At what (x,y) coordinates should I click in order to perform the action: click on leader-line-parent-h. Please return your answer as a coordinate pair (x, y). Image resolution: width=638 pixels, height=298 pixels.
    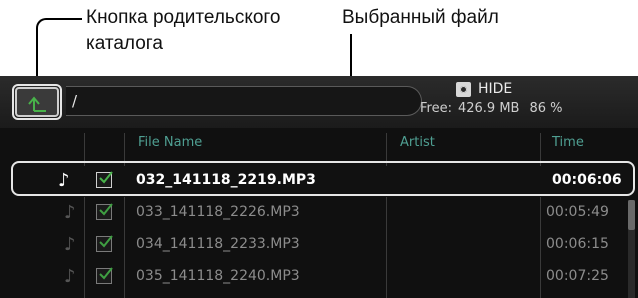
    Looking at the image, I should click on (64, 19).